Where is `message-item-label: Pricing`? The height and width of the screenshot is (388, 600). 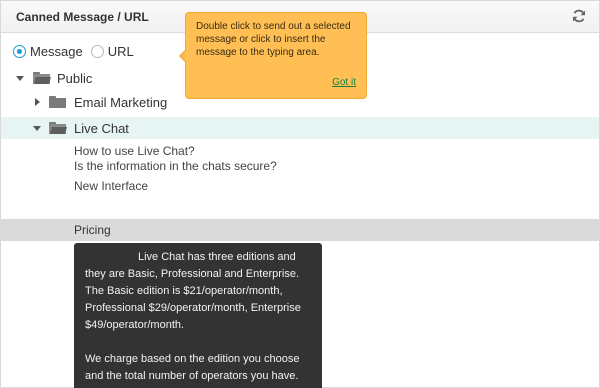 message-item-label: Pricing is located at coordinates (92, 230).